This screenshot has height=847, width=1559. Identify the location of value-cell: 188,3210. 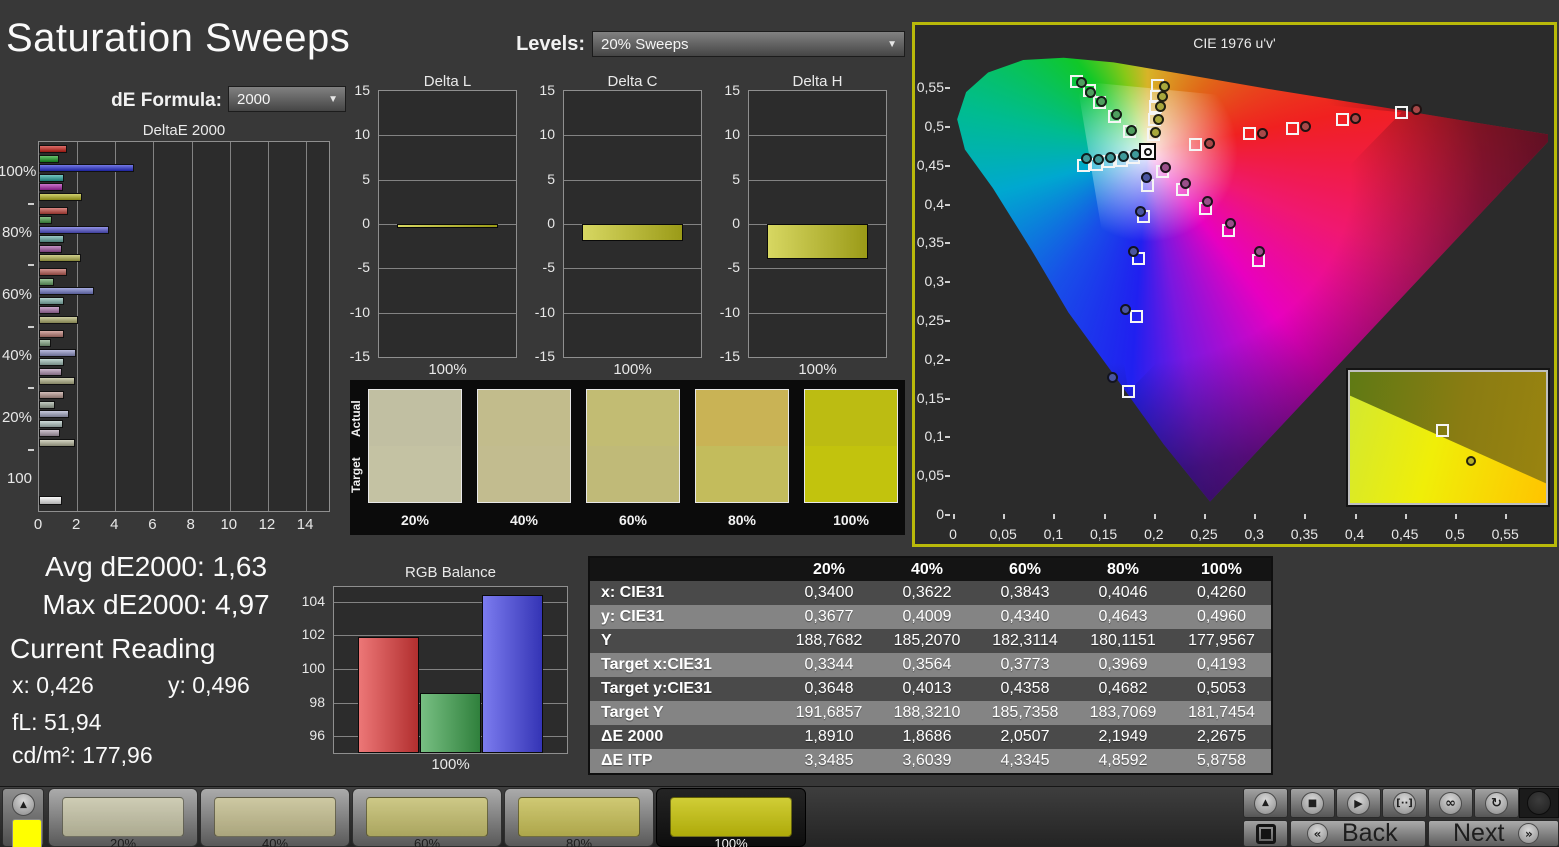
(927, 712).